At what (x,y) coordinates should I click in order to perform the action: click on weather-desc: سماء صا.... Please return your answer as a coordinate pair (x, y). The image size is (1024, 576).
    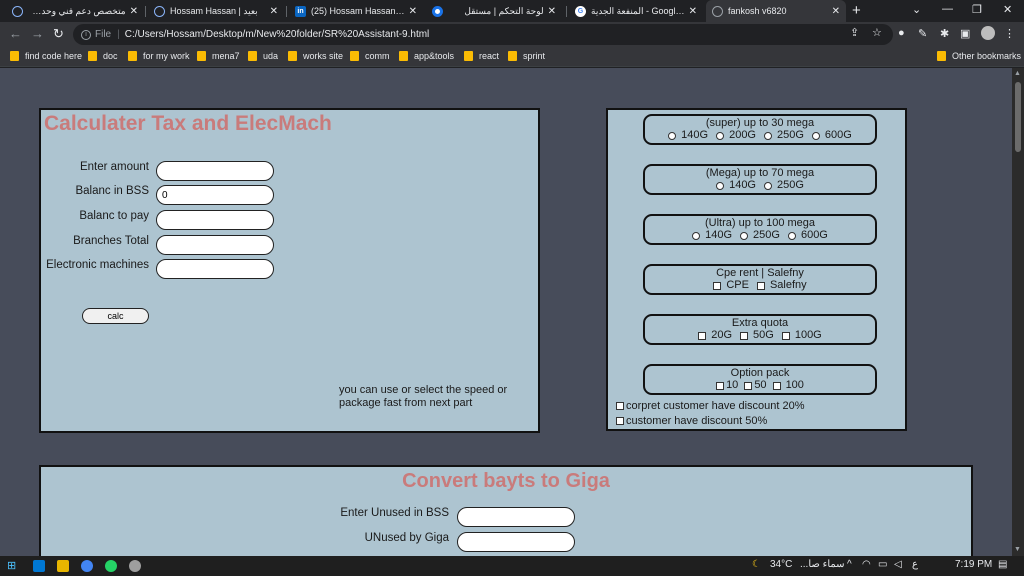
    Looking at the image, I should click on (822, 564).